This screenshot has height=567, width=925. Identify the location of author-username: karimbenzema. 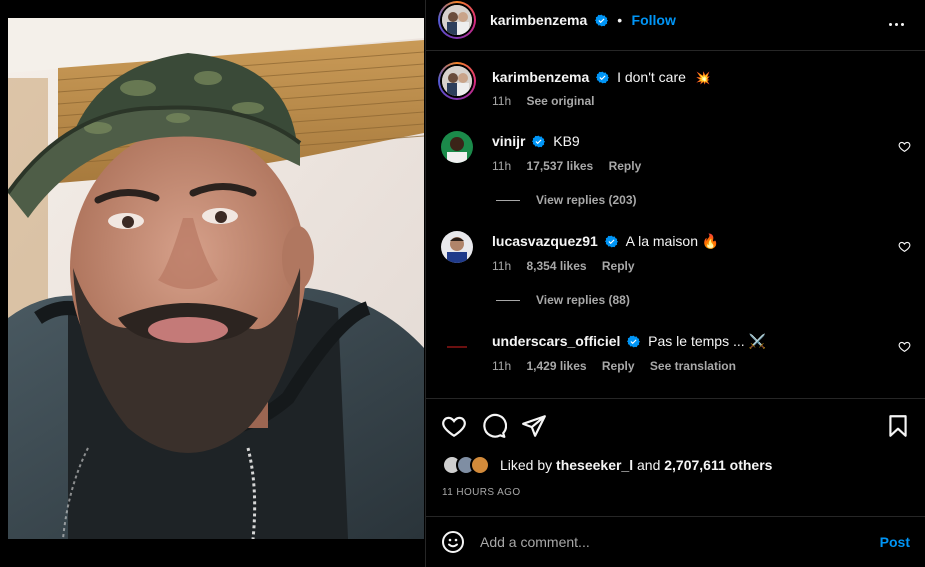
(538, 20).